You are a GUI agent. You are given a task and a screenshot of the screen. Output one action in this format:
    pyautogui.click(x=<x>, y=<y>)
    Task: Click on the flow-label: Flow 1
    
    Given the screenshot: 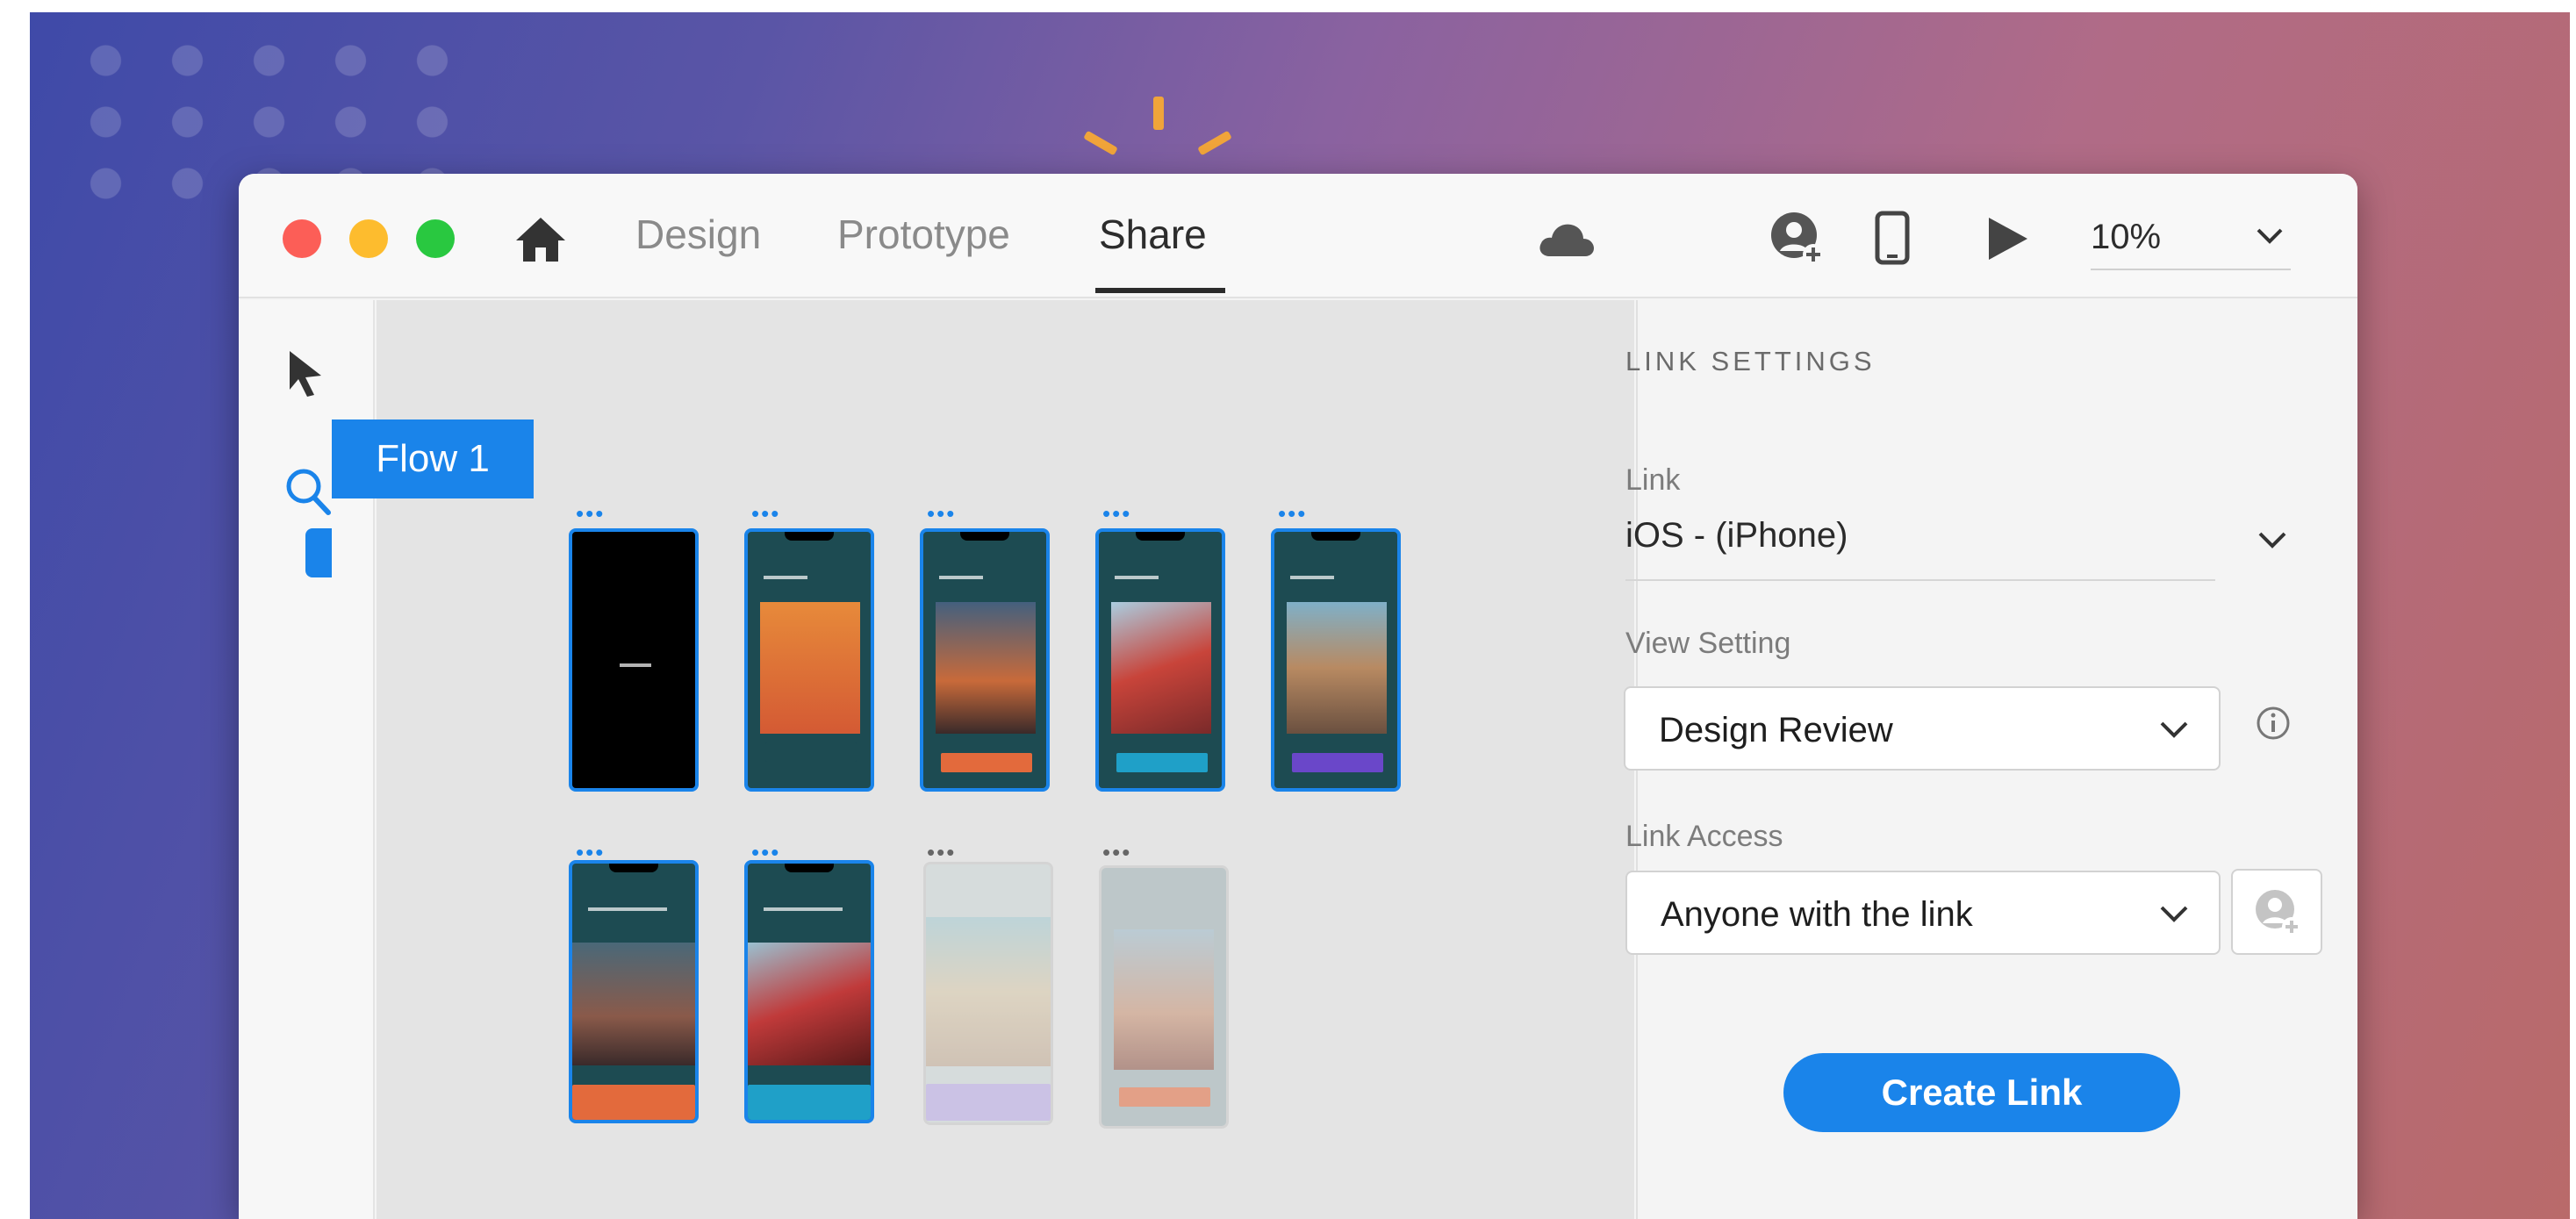 What is the action you would take?
    pyautogui.click(x=433, y=458)
    